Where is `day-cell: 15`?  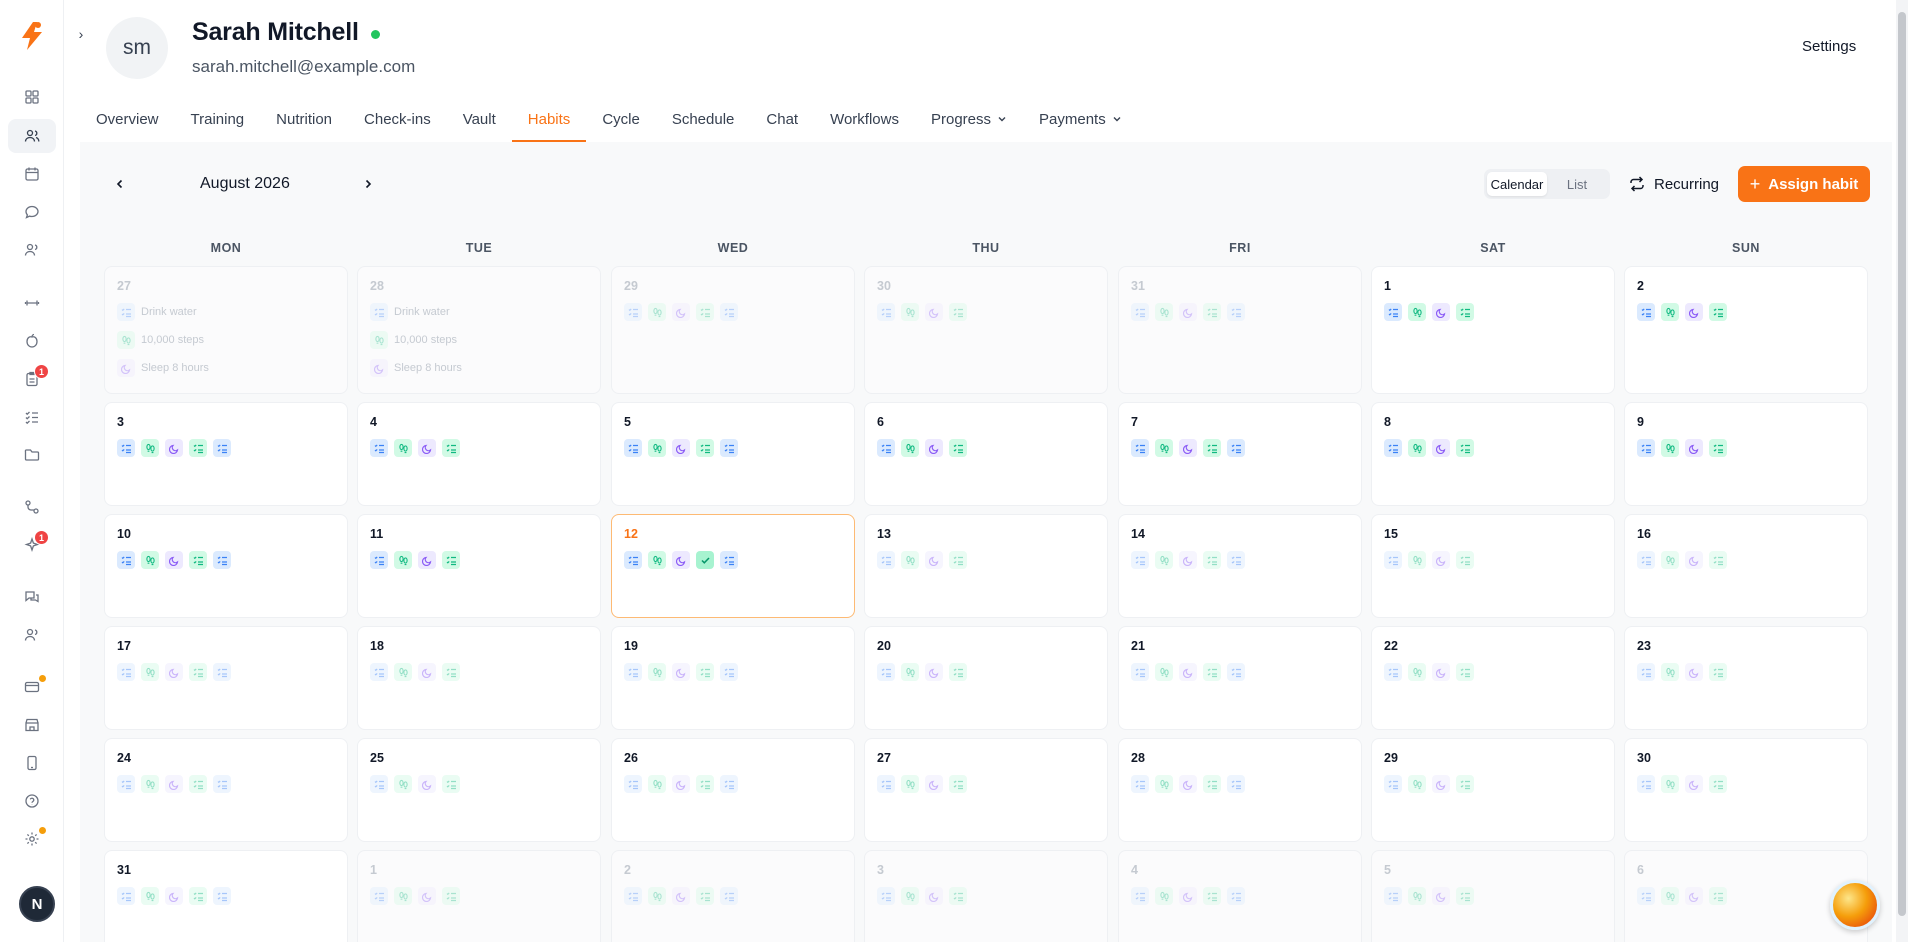
day-cell: 15 is located at coordinates (1493, 566).